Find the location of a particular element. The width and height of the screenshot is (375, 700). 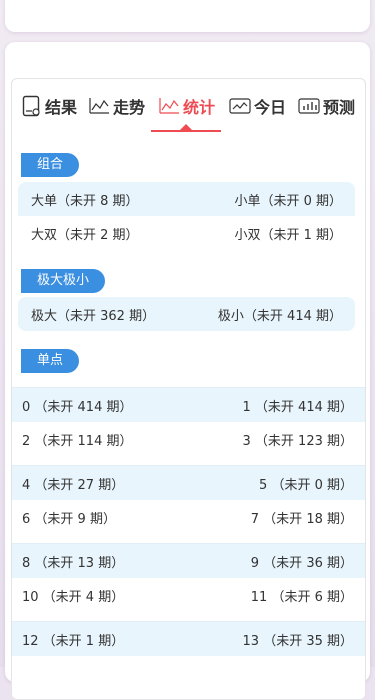

tab-label: 结果 is located at coordinates (61, 107).